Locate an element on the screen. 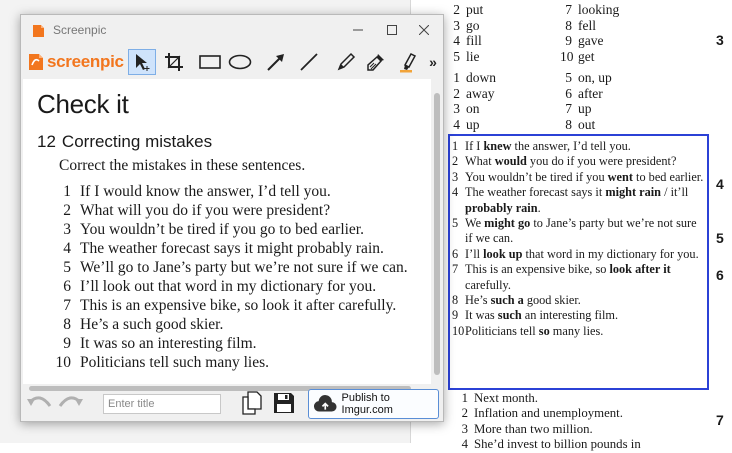 The height and width of the screenshot is (453, 732). item-answer: put is located at coordinates (475, 9).